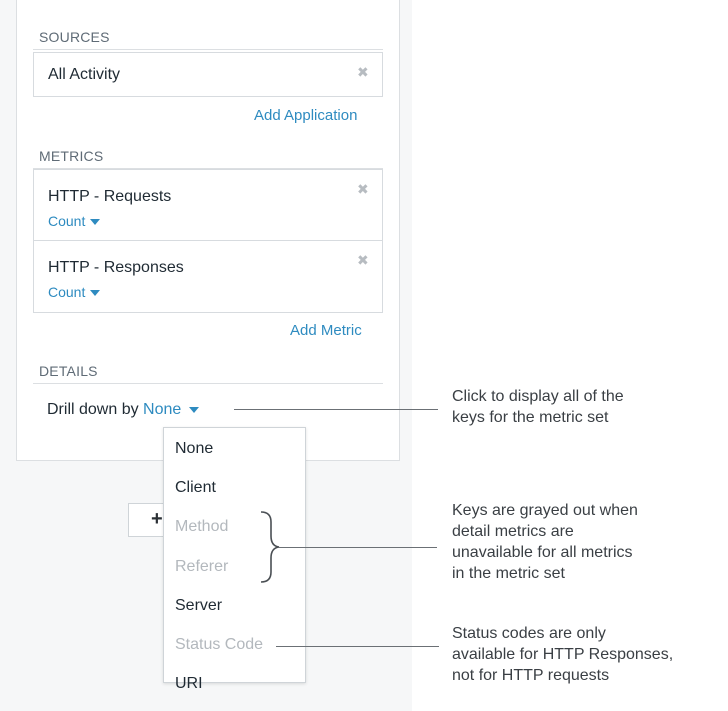  What do you see at coordinates (208, 276) in the screenshot?
I see `metric-item: HTTP - Responses Count ✖` at bounding box center [208, 276].